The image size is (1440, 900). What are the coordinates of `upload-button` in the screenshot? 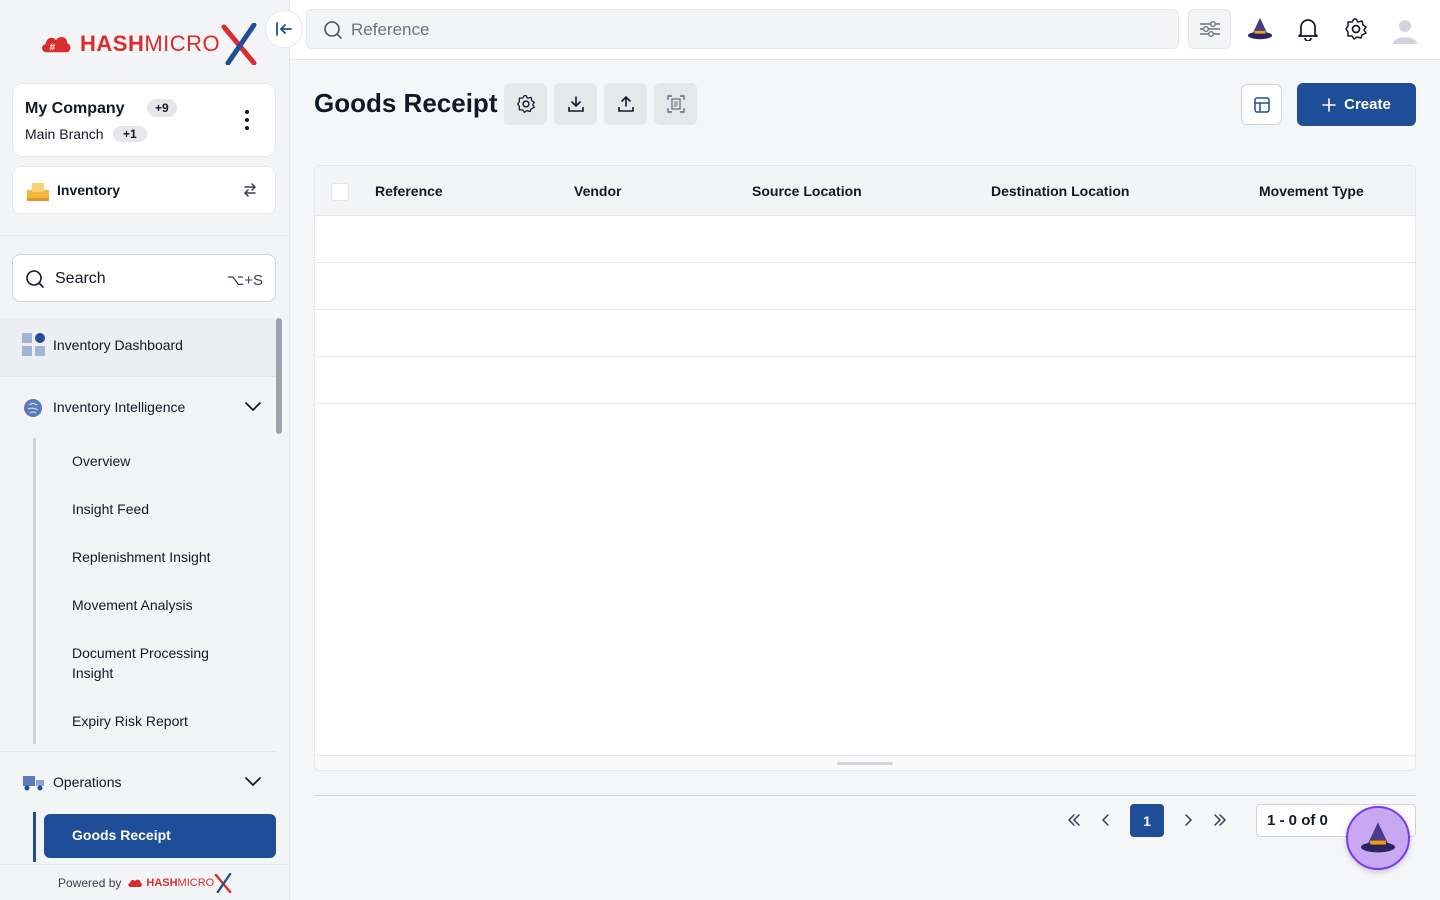 It's located at (625, 104).